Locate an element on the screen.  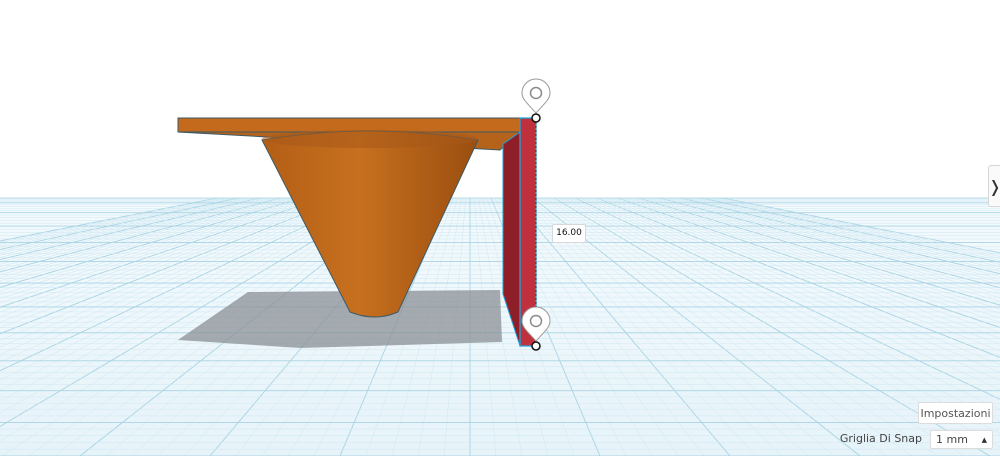
settings-button: Impostazioni is located at coordinates (955, 413).